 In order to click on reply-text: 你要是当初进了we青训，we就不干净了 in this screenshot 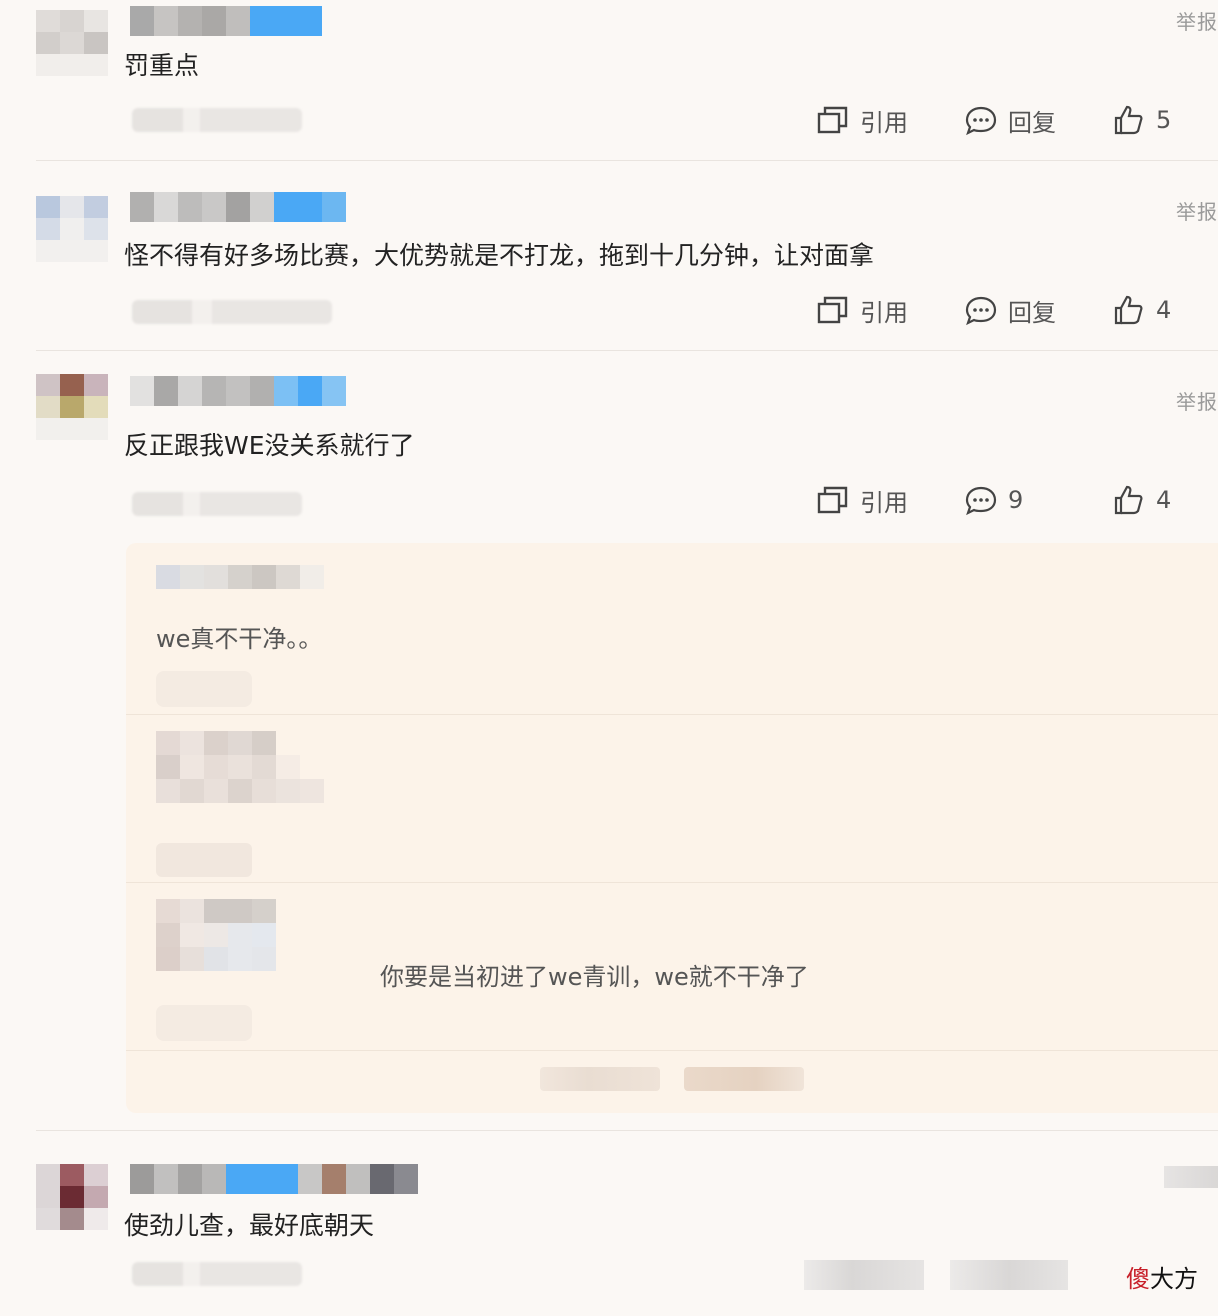, I will do `click(594, 977)`.